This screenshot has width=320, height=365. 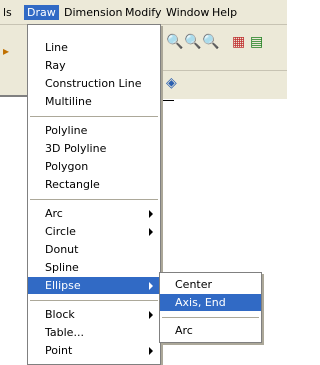 What do you see at coordinates (94, 101) in the screenshot?
I see `menu-item-multiline: Multiline` at bounding box center [94, 101].